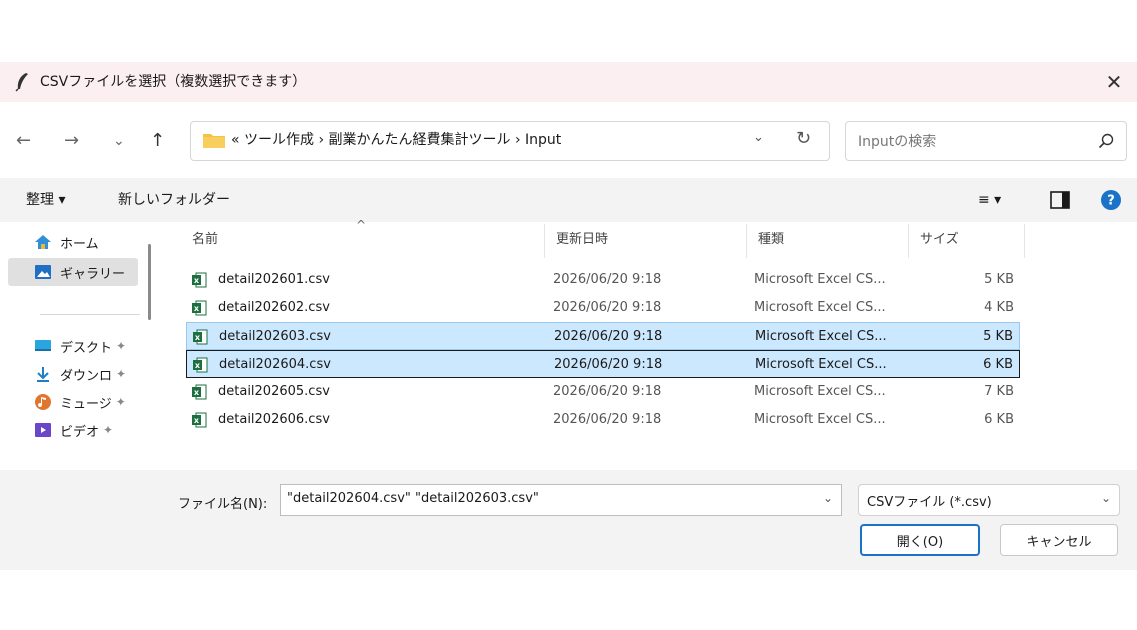 Image resolution: width=1137 pixels, height=630 pixels. Describe the element at coordinates (999, 391) in the screenshot. I see `file-size: 7 KB` at that location.